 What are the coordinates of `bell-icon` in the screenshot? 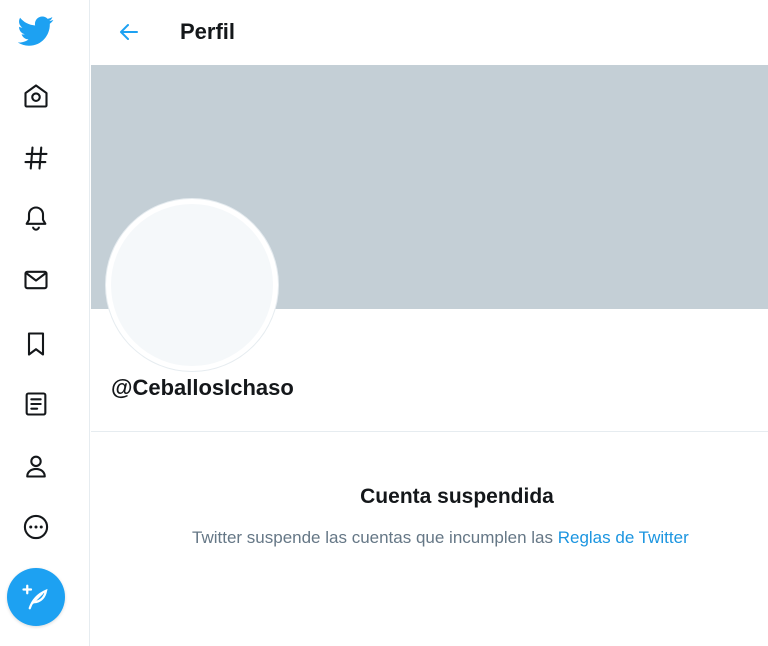 It's located at (36, 218).